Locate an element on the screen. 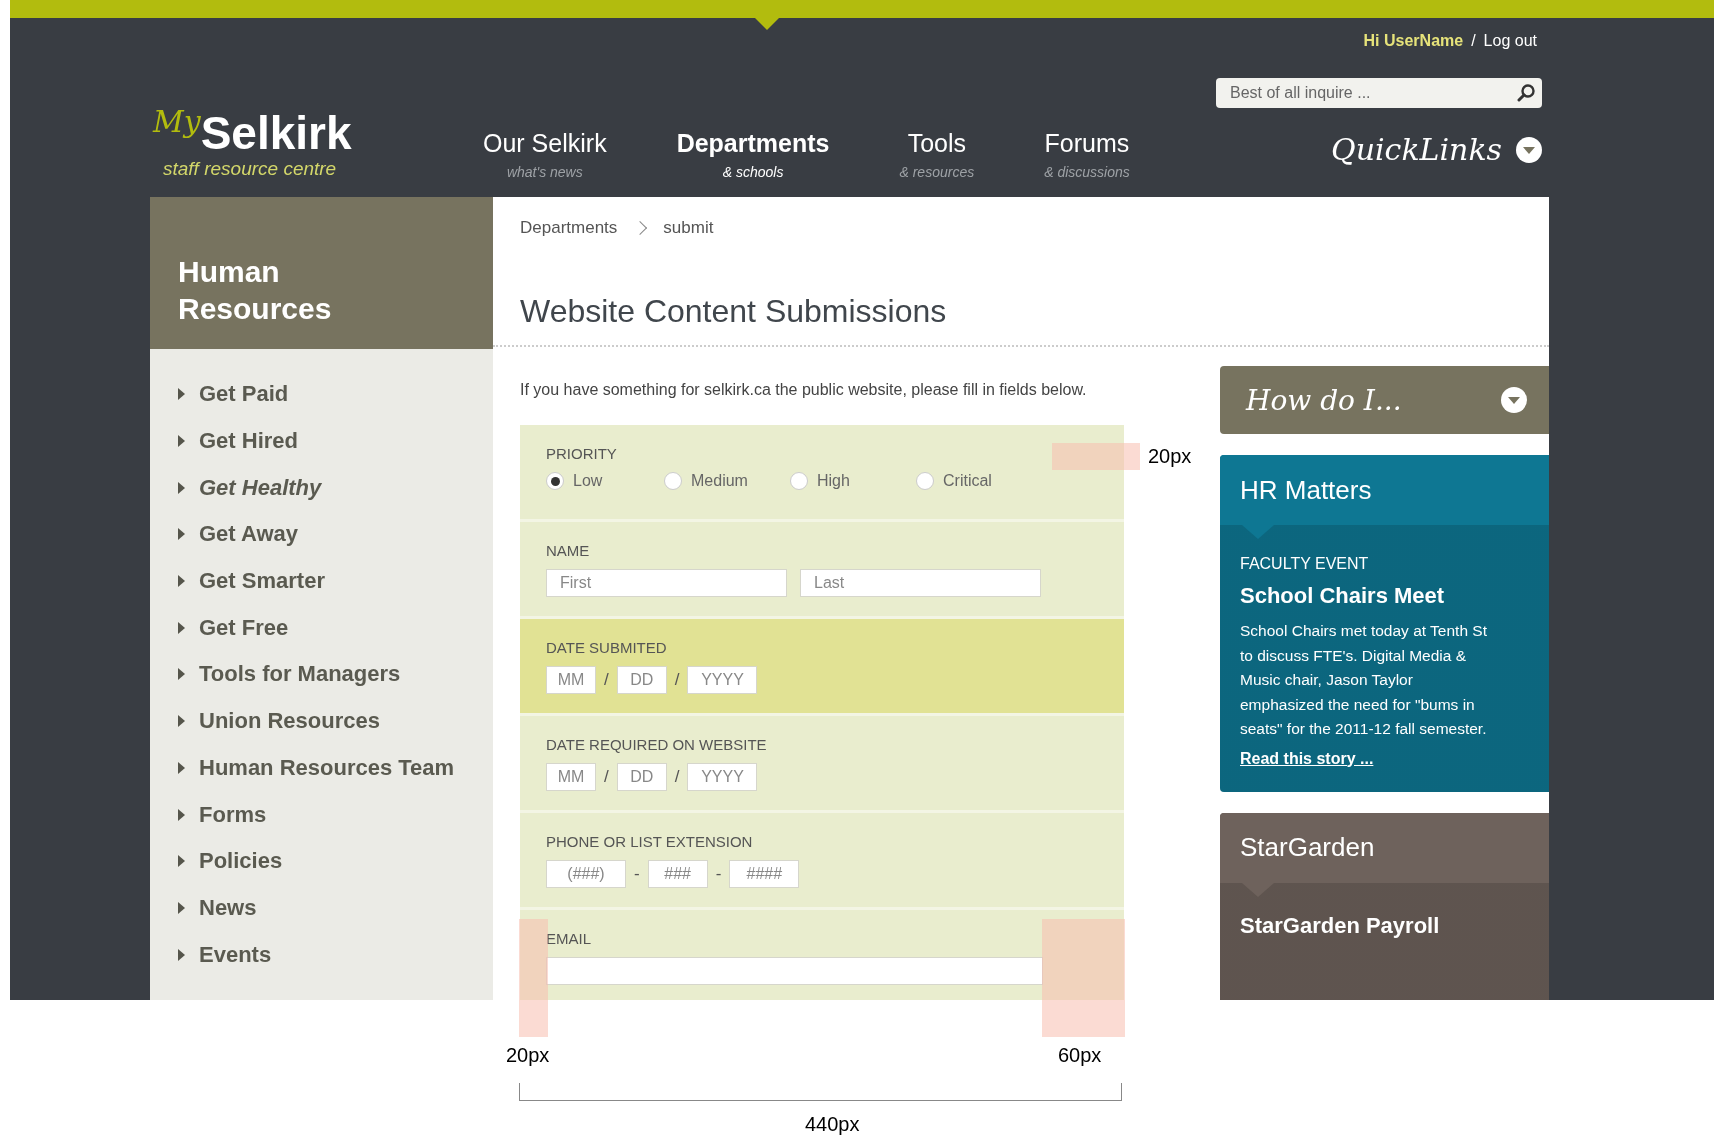 Image resolution: width=1714 pixels, height=1139 pixels. sidebar-item: Get Away is located at coordinates (249, 534).